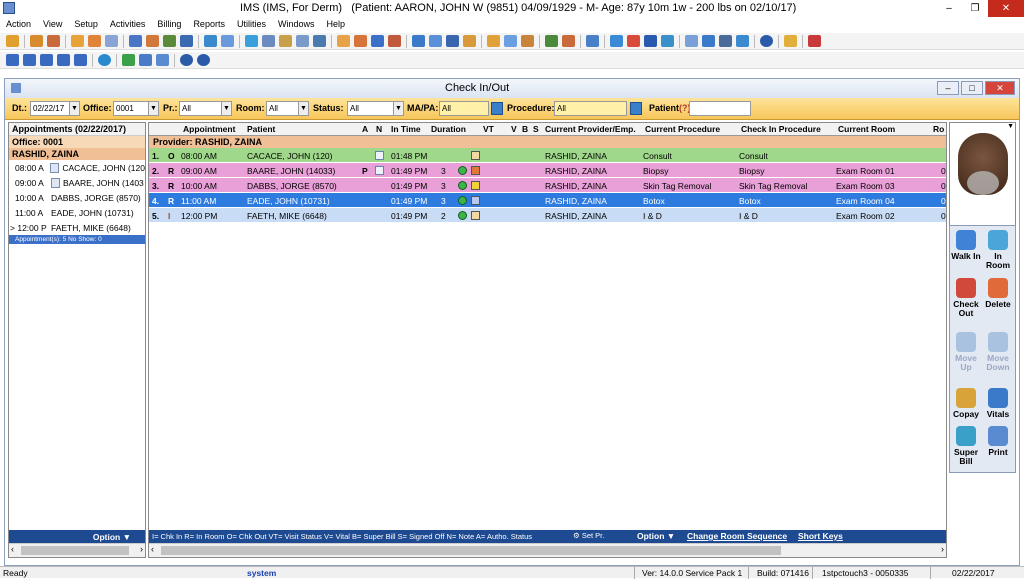 This screenshot has width=1024, height=579. Describe the element at coordinates (667, 41) in the screenshot. I see `export-icon` at that location.